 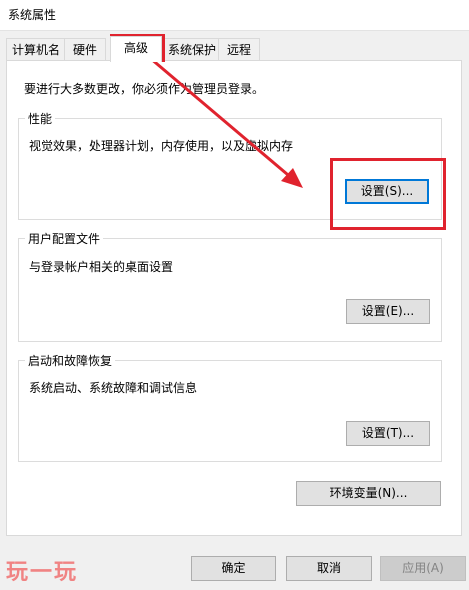 I want to click on tab-advanced: 高级, so click(x=136, y=49).